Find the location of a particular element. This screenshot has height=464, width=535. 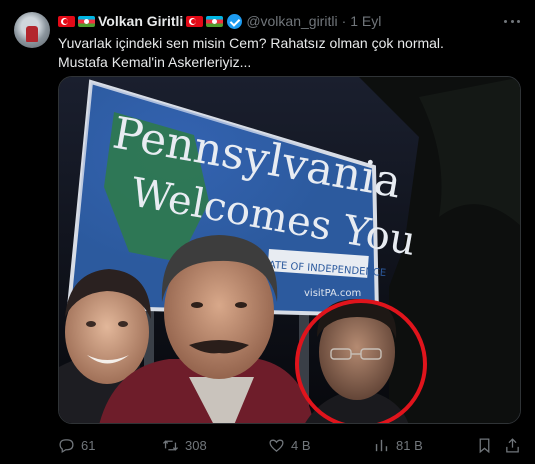

verified-badge-icon is located at coordinates (235, 21).